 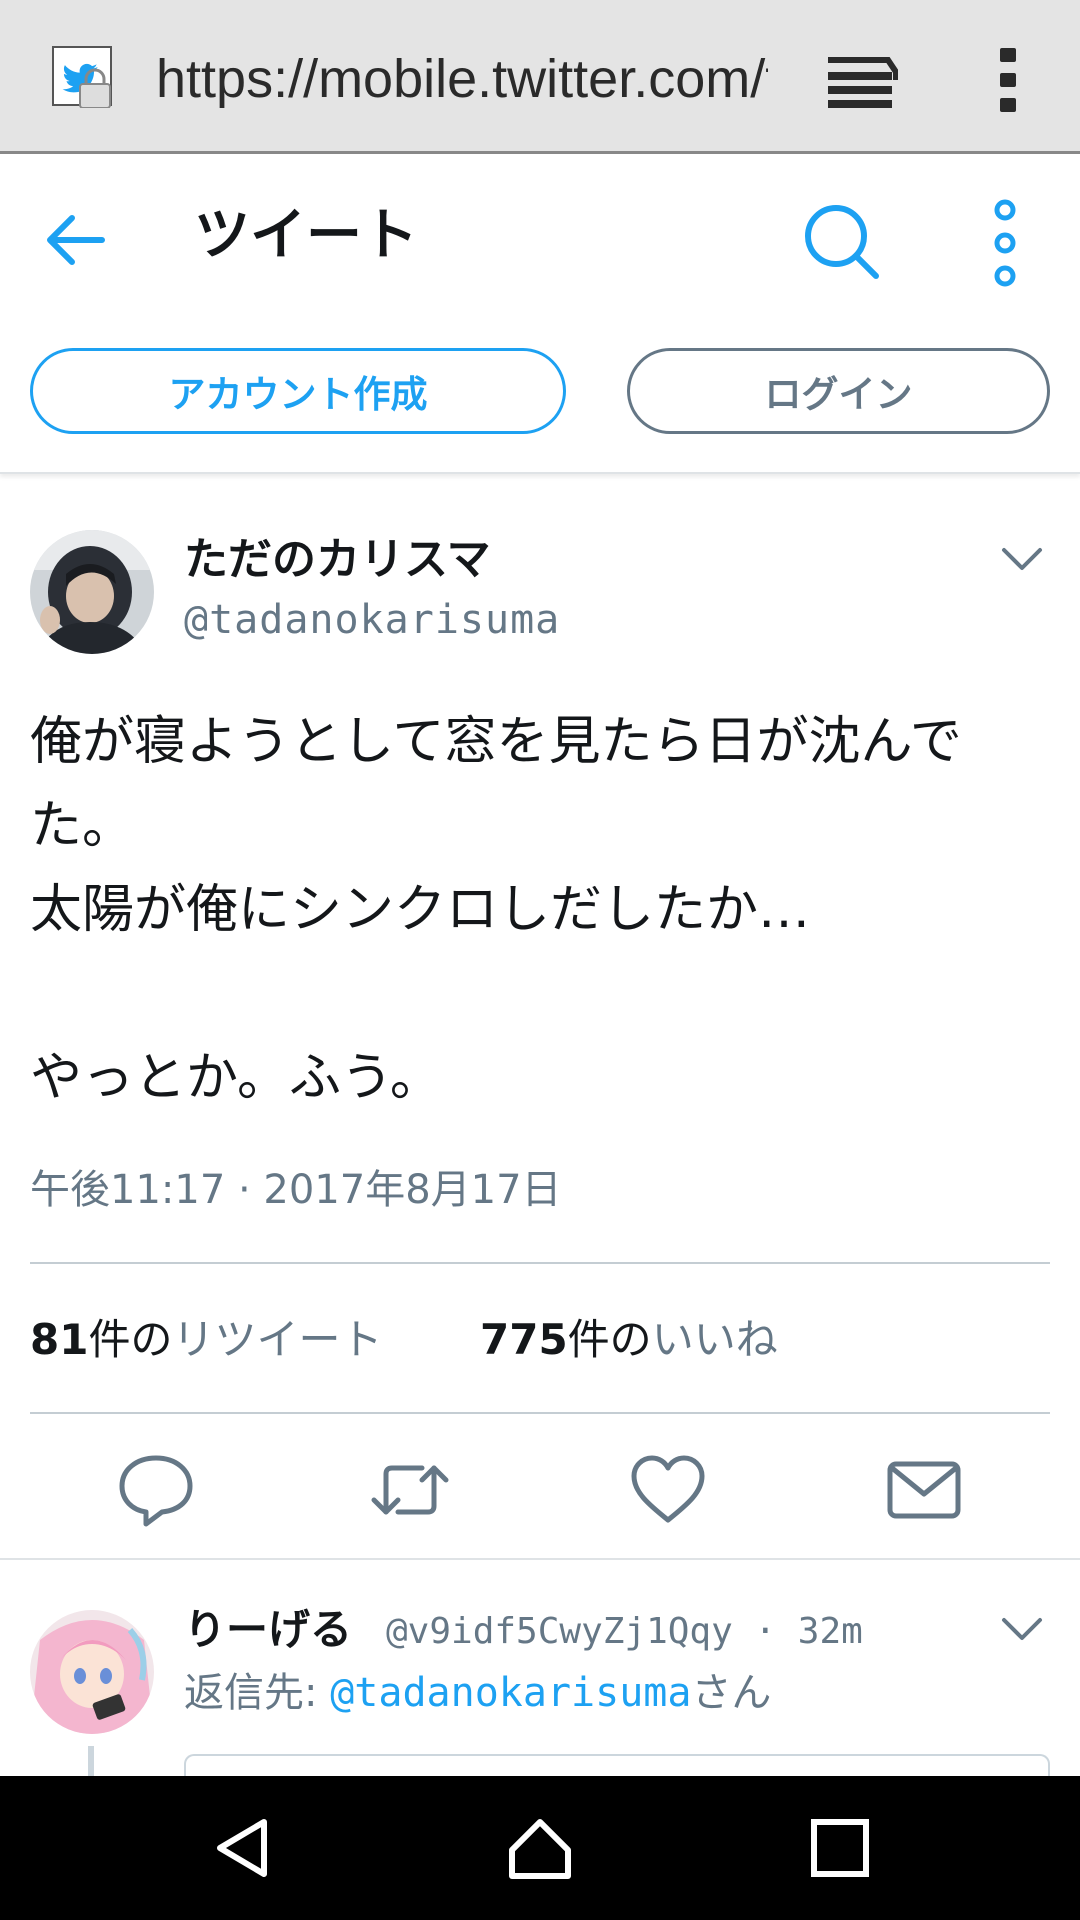 What do you see at coordinates (242, 1848) in the screenshot?
I see `back-triangle-icon` at bounding box center [242, 1848].